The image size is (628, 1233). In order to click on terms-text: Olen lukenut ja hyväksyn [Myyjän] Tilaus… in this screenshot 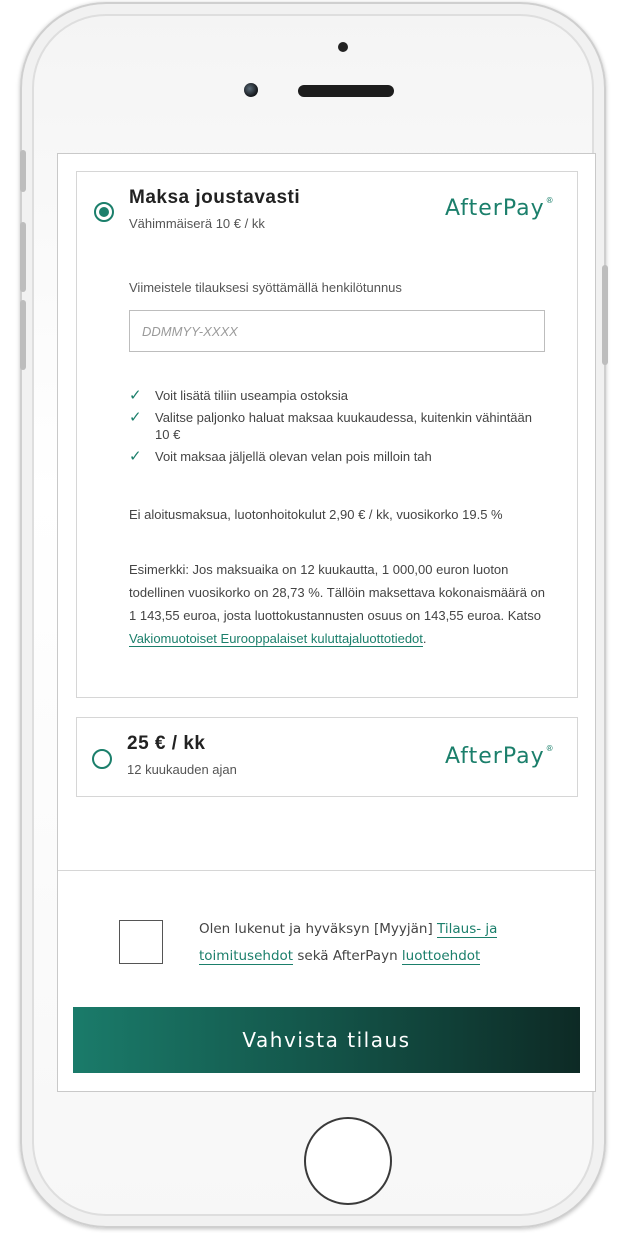, I will do `click(348, 943)`.